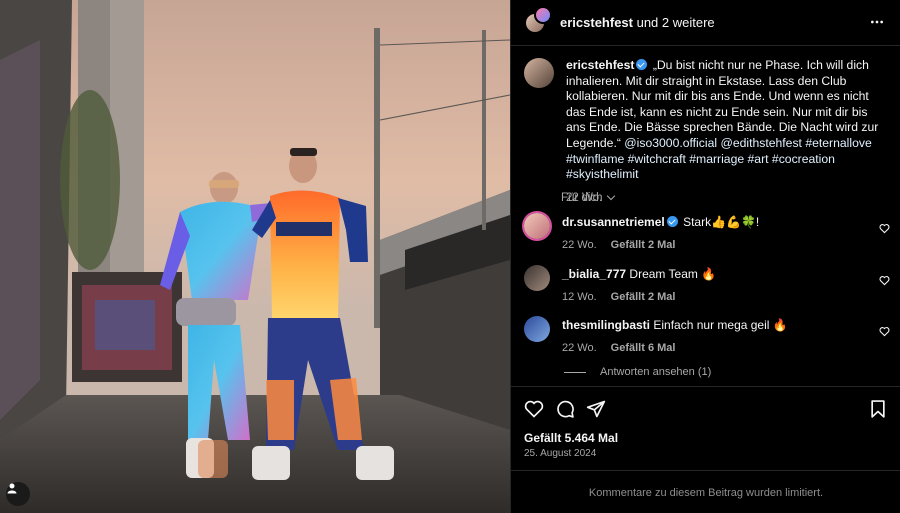 This screenshot has width=900, height=513. Describe the element at coordinates (575, 372) in the screenshot. I see `replies-divider` at that location.